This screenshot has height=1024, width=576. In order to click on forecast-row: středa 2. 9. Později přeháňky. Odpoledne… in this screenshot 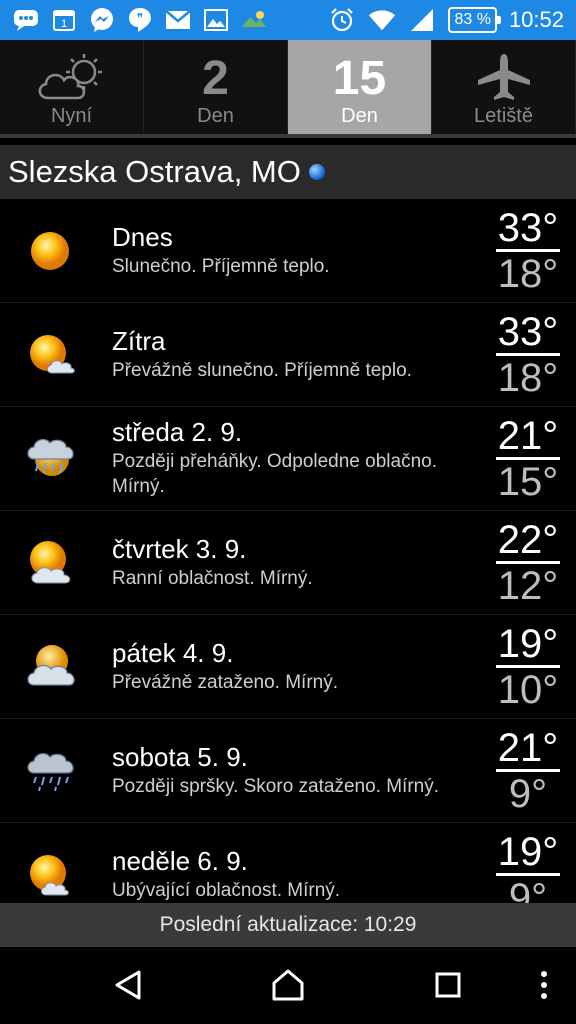, I will do `click(288, 459)`.